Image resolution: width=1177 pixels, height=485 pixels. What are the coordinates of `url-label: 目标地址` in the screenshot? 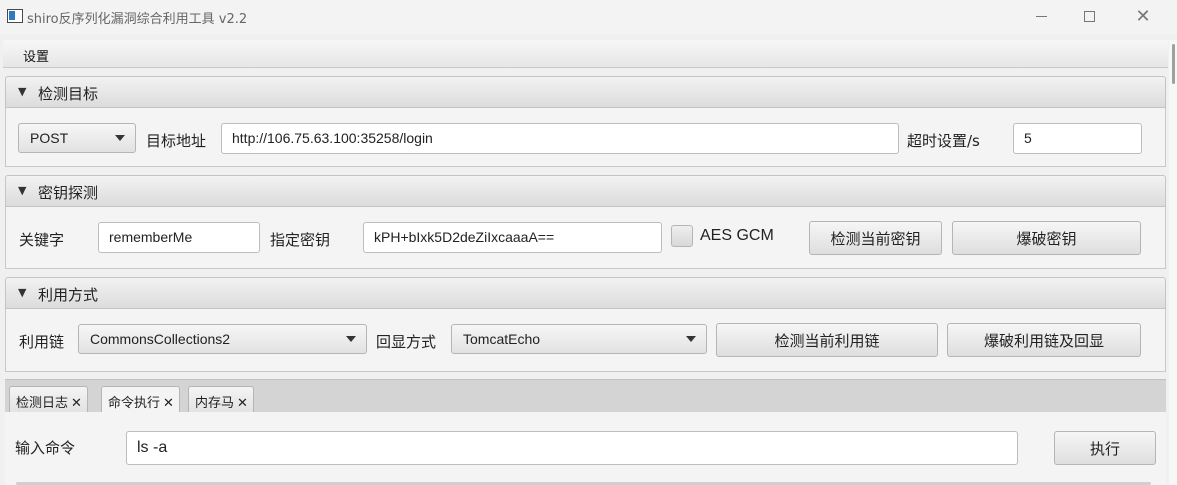 It's located at (176, 141).